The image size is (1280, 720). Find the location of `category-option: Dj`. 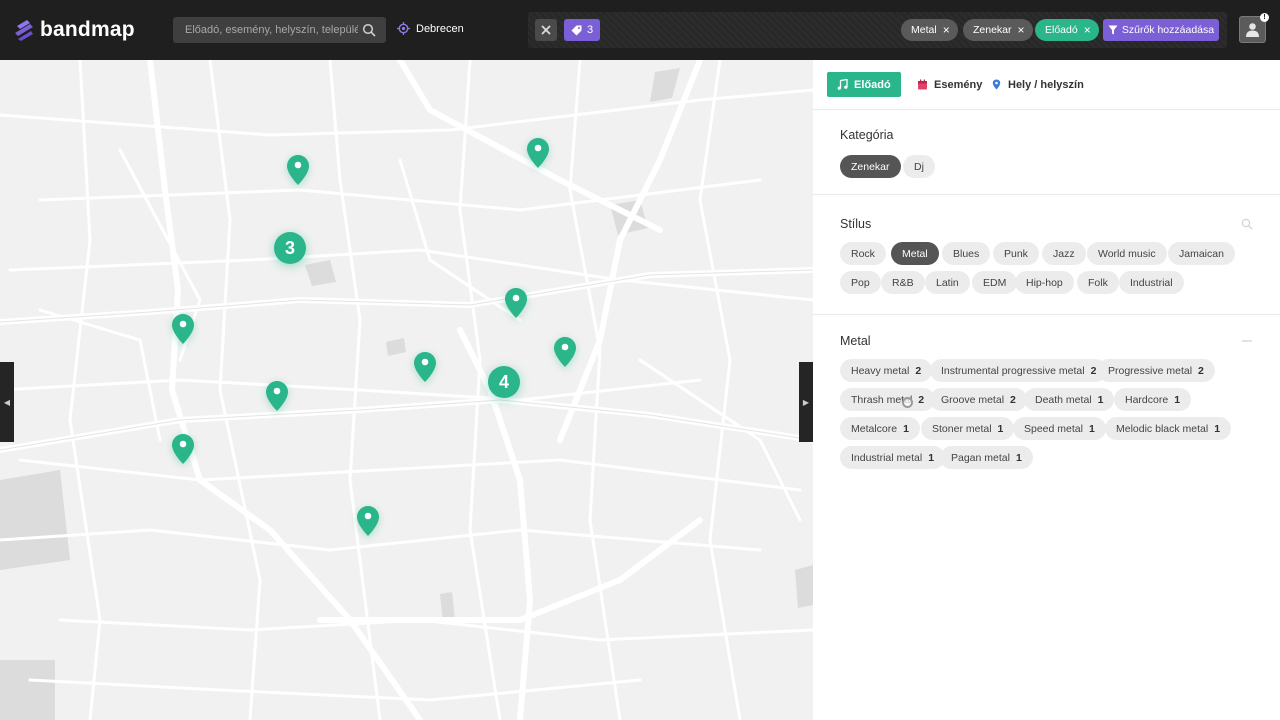

category-option: Dj is located at coordinates (919, 166).